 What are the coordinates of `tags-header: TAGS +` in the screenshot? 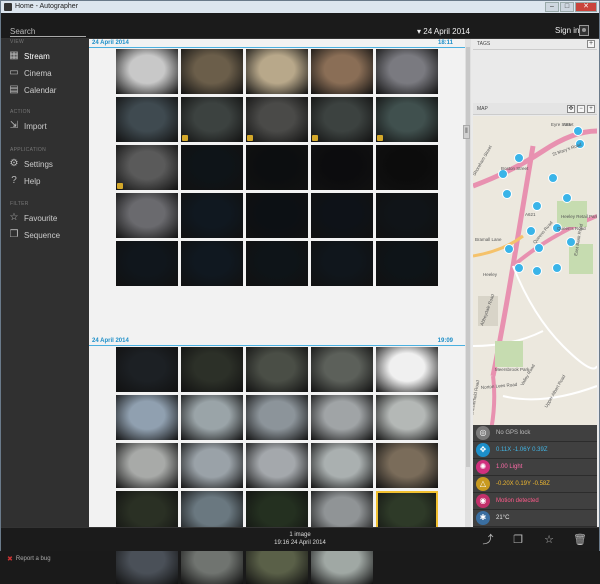 It's located at (535, 44).